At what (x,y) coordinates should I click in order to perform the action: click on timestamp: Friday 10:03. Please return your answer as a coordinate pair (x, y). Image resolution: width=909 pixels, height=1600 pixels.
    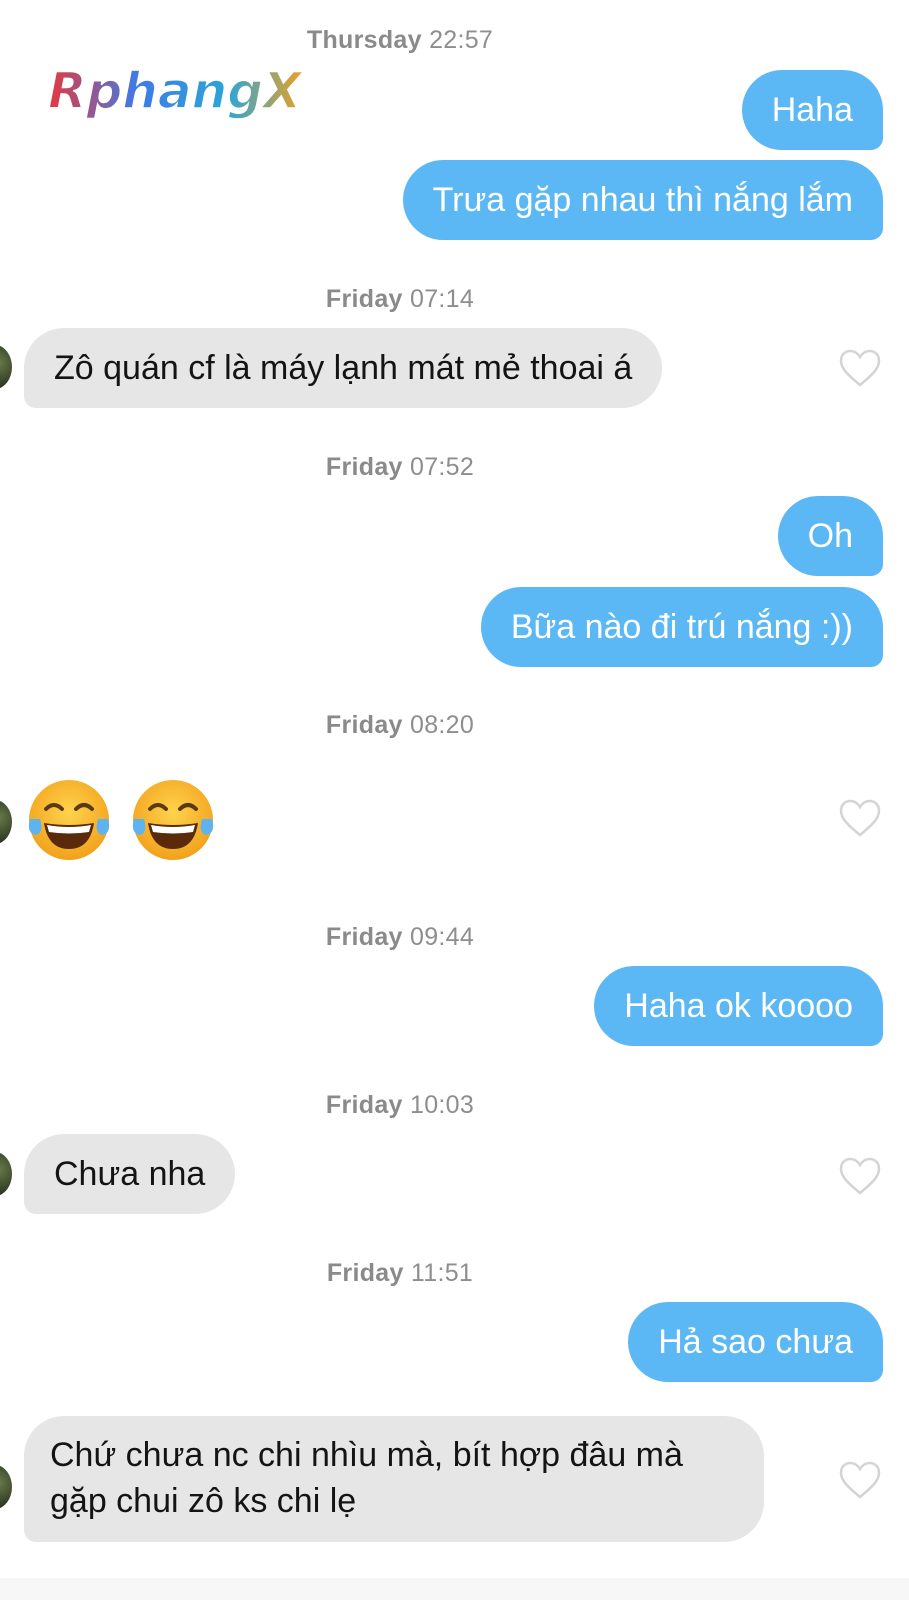
    Looking at the image, I should click on (400, 1105).